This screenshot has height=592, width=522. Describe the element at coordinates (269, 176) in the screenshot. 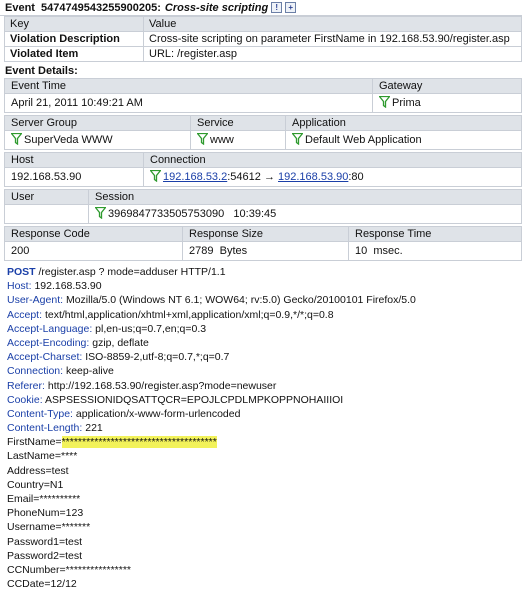

I see `arrow-icon: →` at that location.